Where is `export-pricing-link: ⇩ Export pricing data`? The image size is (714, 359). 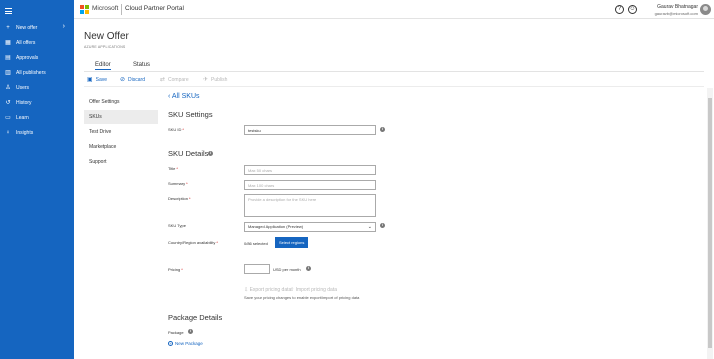 export-pricing-link: ⇩ Export pricing data is located at coordinates (267, 290).